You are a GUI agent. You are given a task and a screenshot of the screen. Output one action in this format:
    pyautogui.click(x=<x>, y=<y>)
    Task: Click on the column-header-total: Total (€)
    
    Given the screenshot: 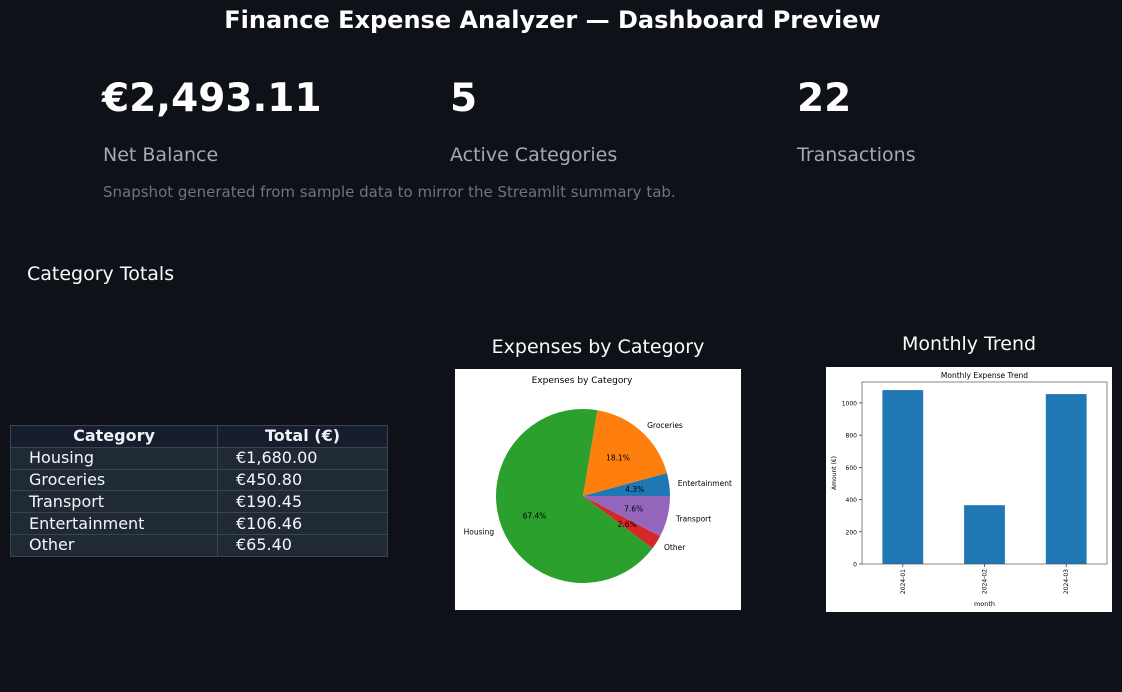 What is the action you would take?
    pyautogui.click(x=302, y=436)
    